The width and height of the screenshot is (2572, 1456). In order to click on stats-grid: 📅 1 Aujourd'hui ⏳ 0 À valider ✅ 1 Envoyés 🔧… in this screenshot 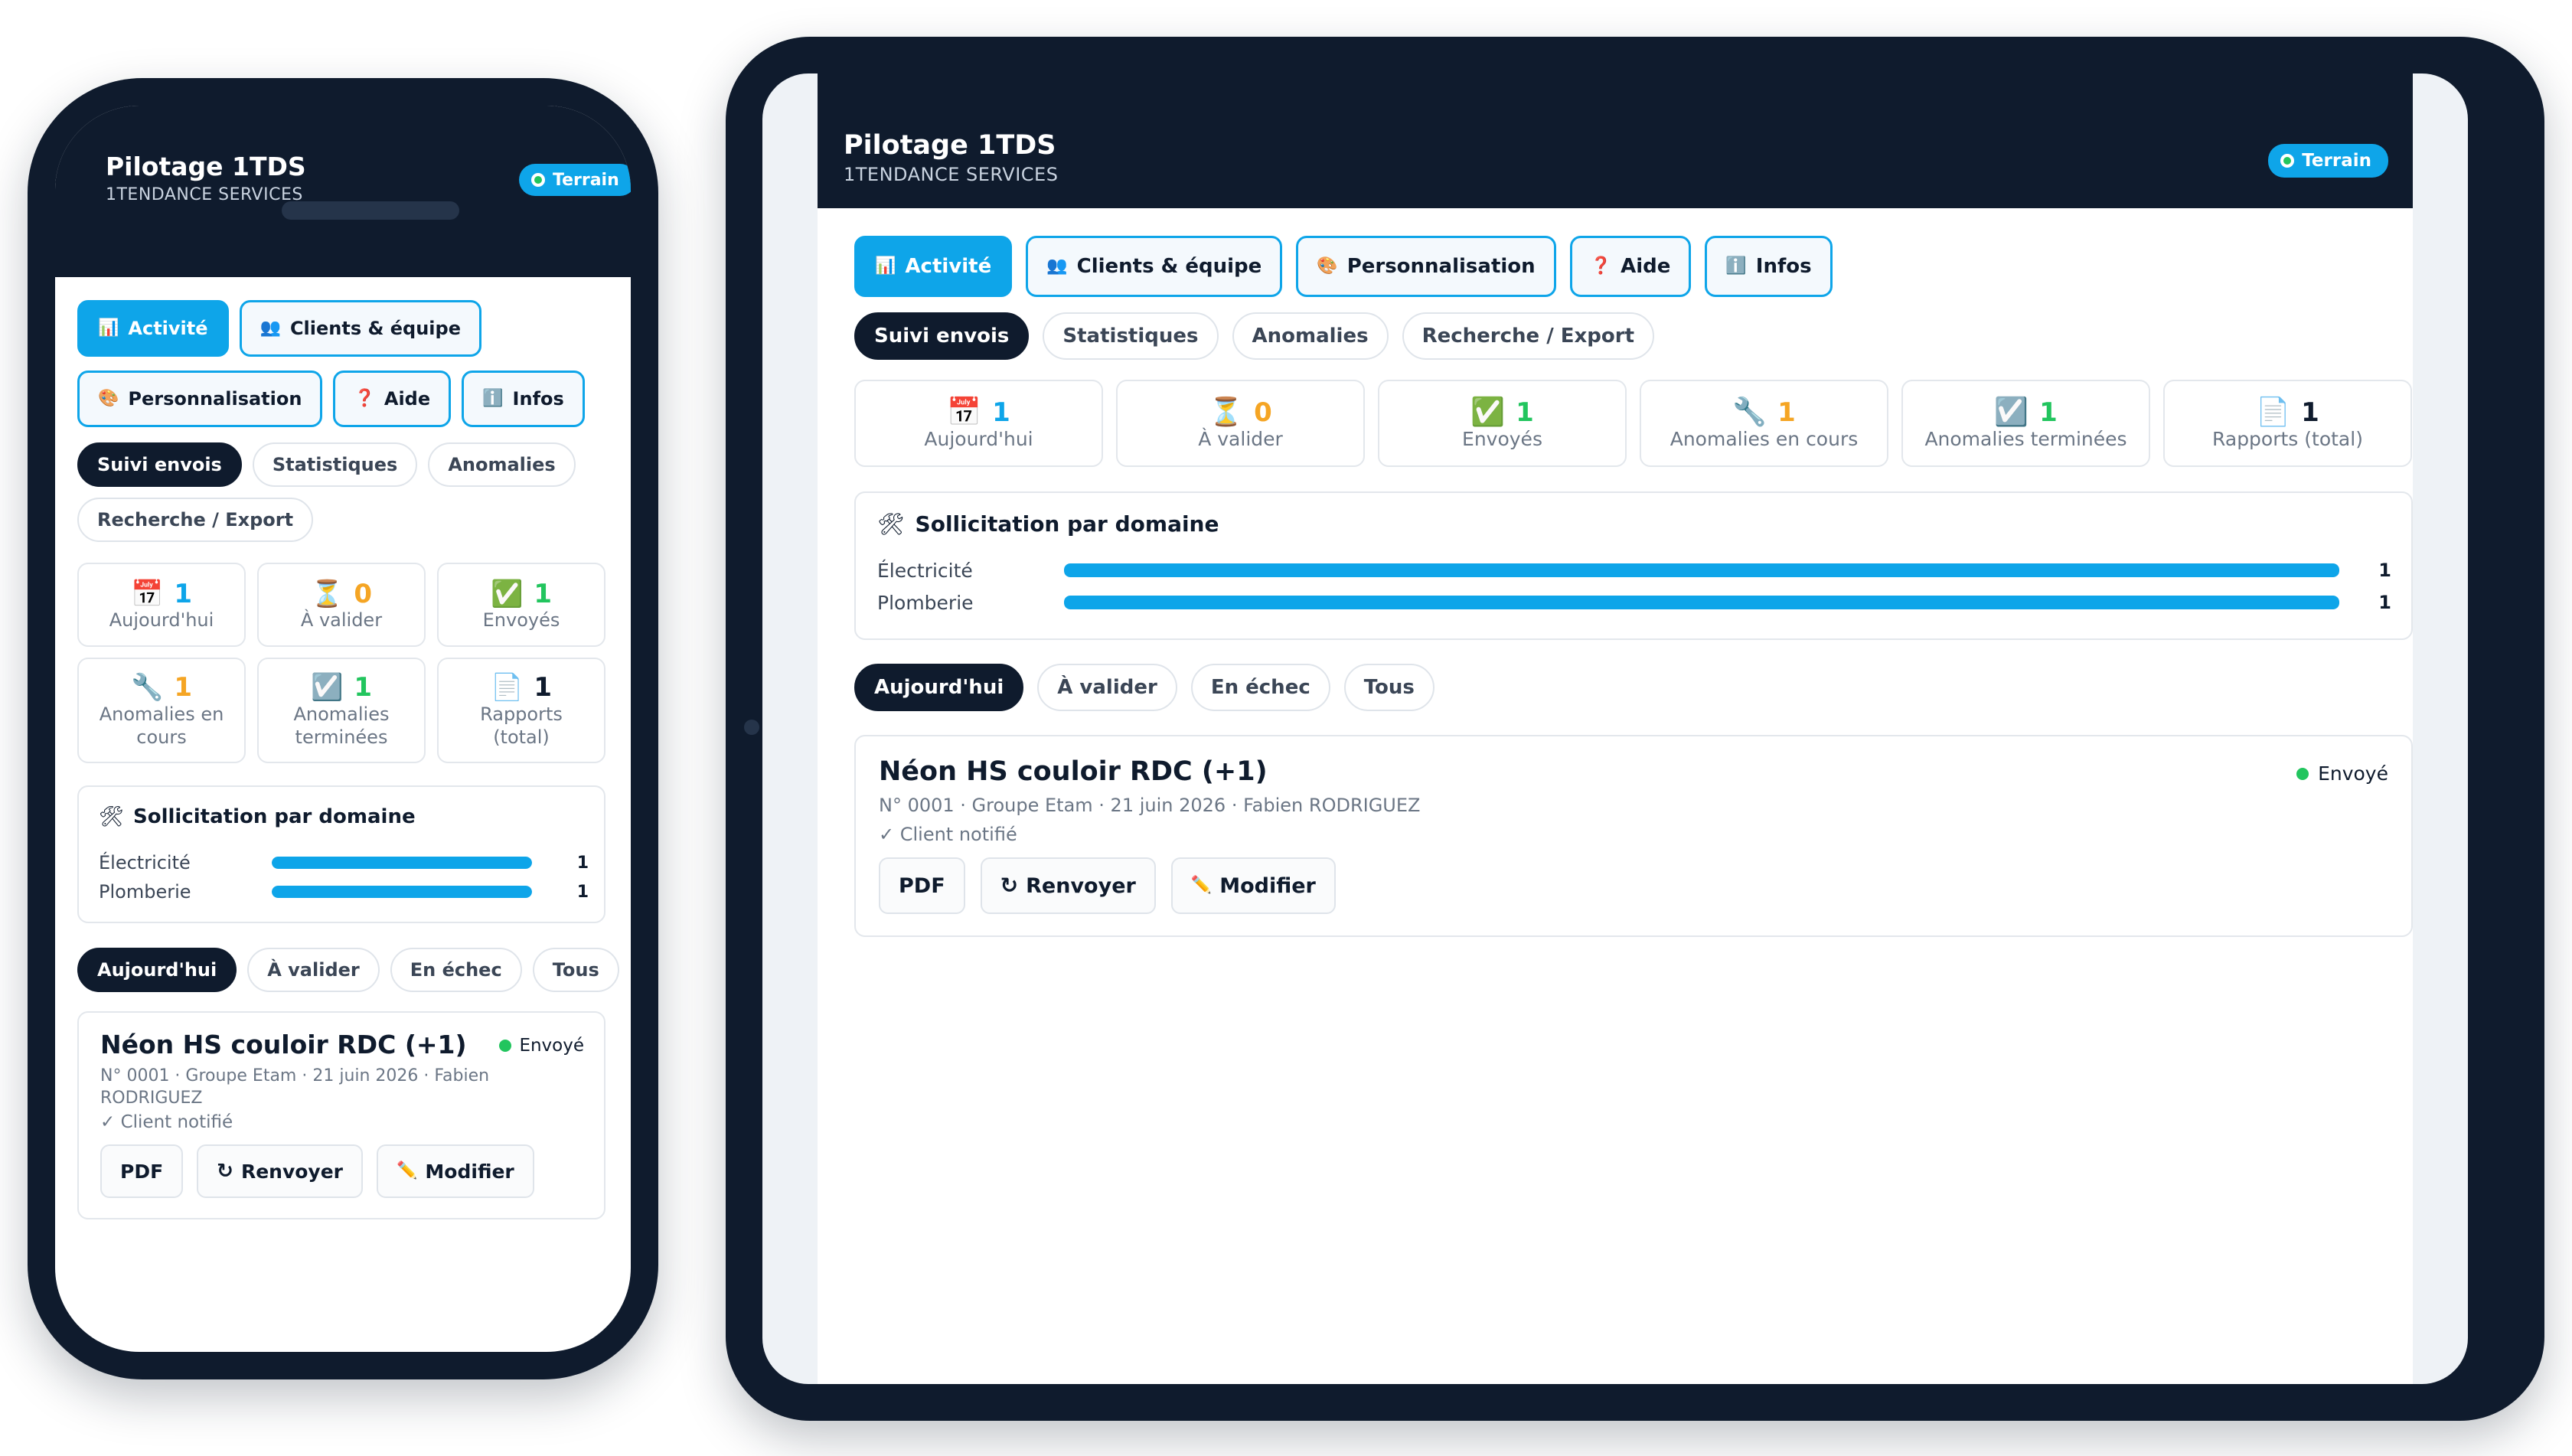, I will do `click(1633, 423)`.